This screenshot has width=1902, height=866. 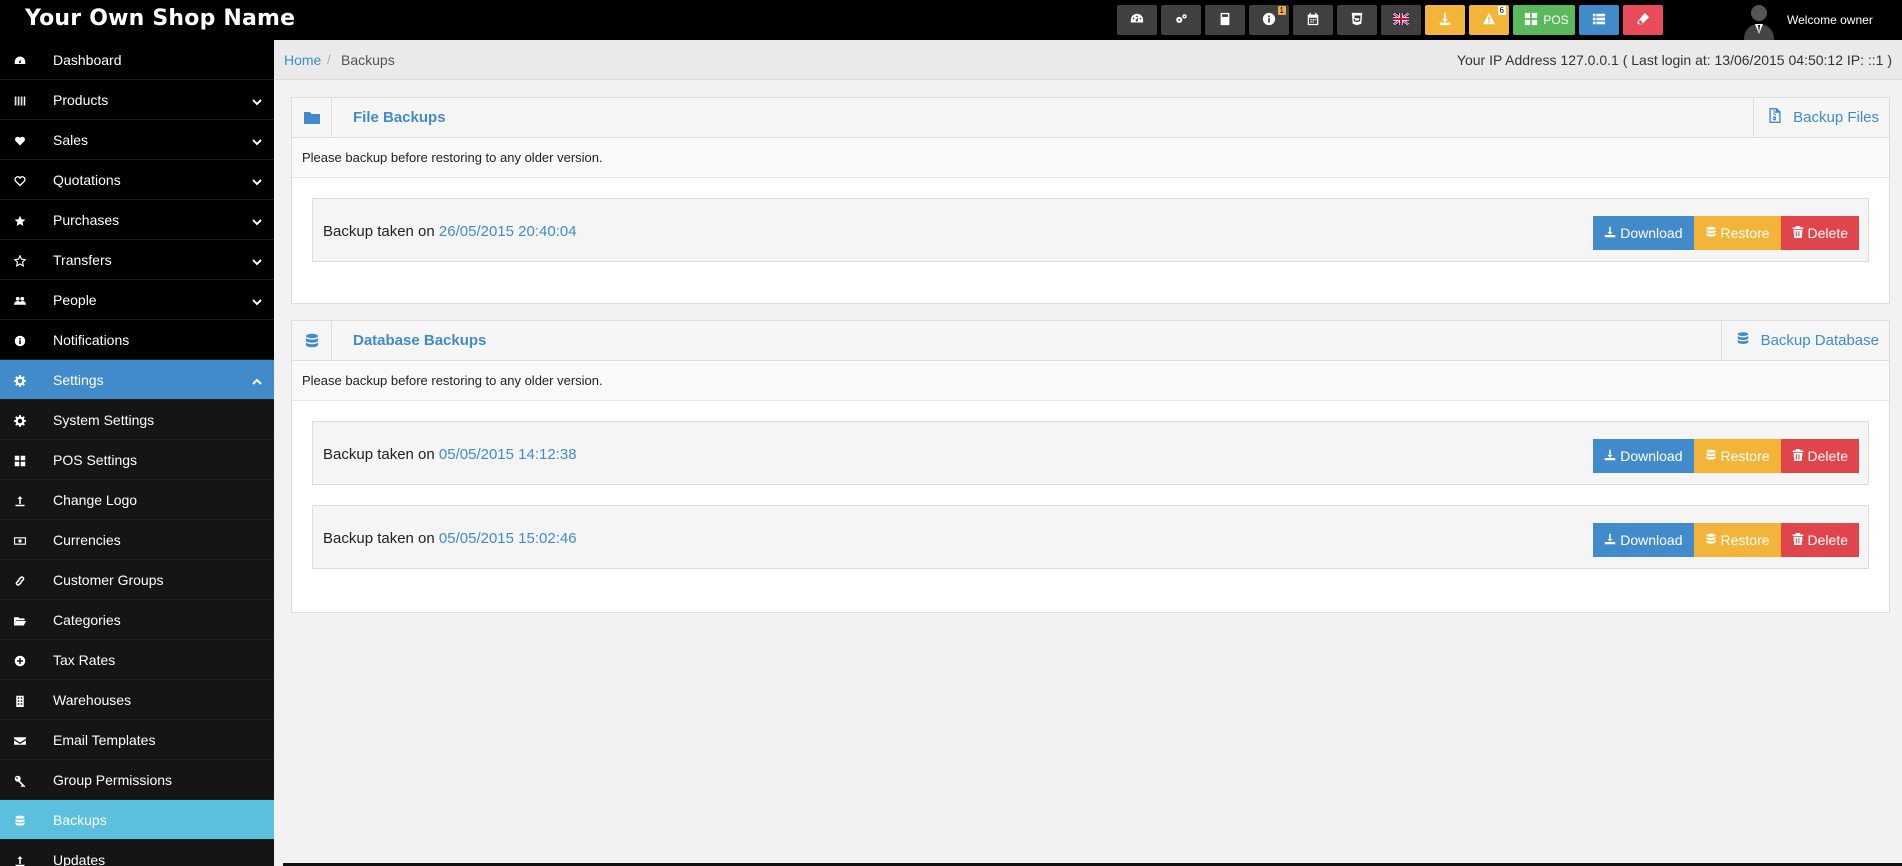 What do you see at coordinates (80, 819) in the screenshot?
I see `sidebar-item-label: Backups` at bounding box center [80, 819].